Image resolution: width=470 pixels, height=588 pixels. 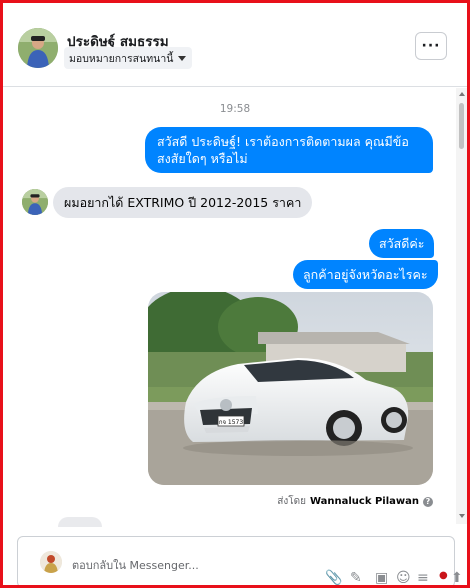 I want to click on assign-conversation-dropdown: มอบหมายการสนทนานี้, so click(x=128, y=58).